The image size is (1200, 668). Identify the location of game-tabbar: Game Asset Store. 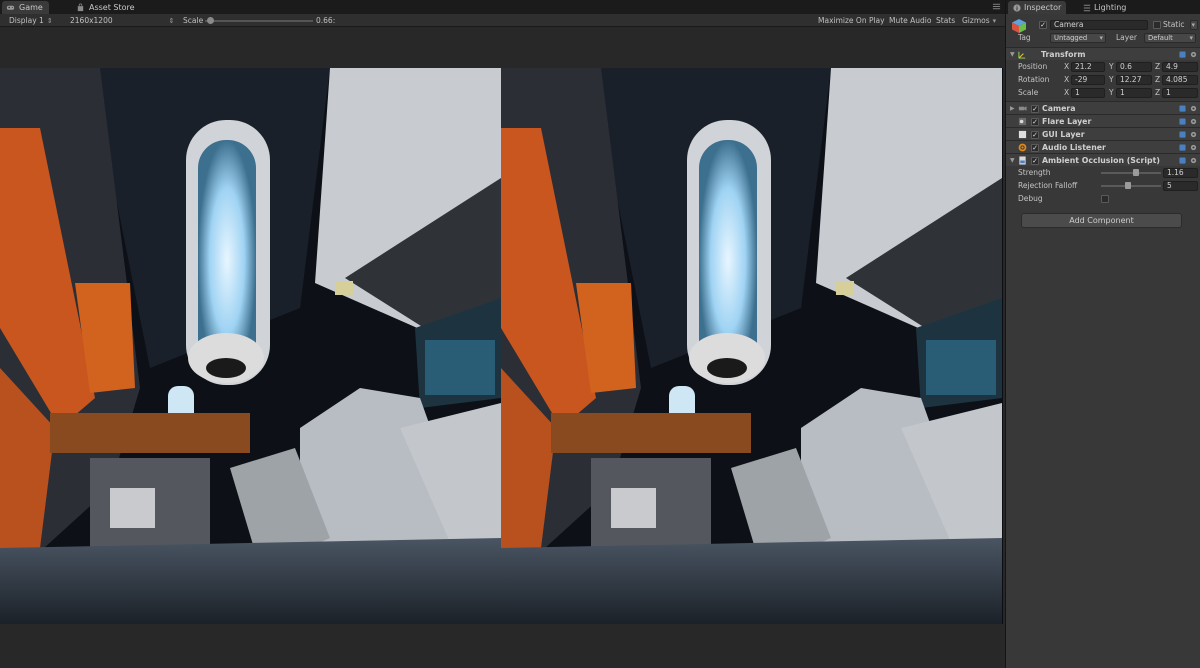
(502, 7).